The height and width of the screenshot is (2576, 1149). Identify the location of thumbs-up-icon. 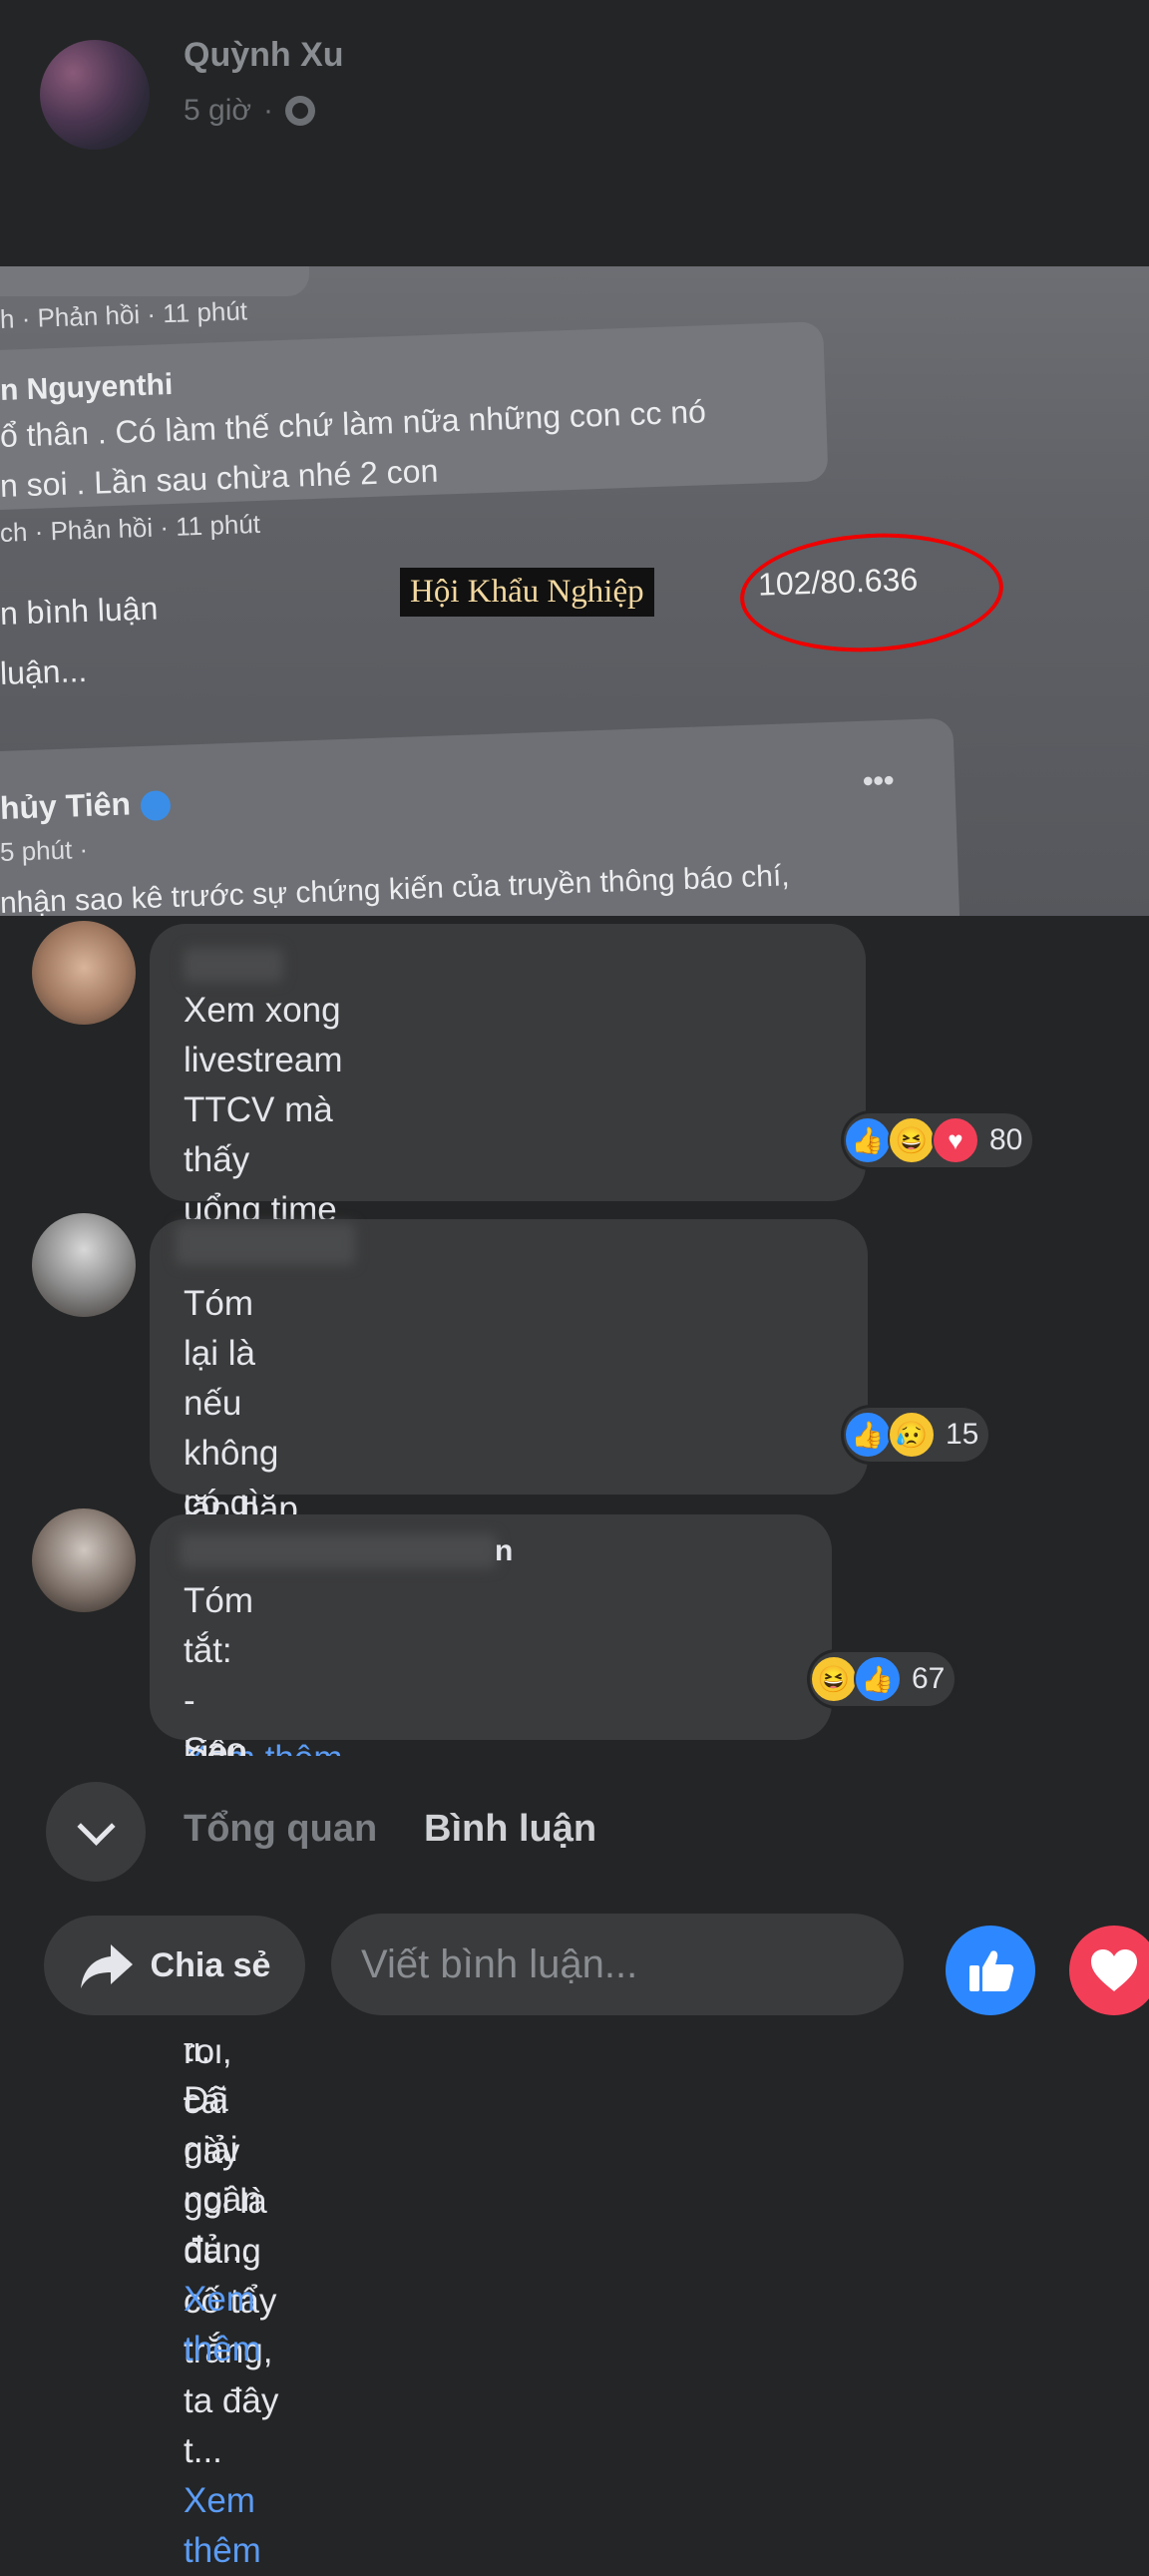
(991, 1970).